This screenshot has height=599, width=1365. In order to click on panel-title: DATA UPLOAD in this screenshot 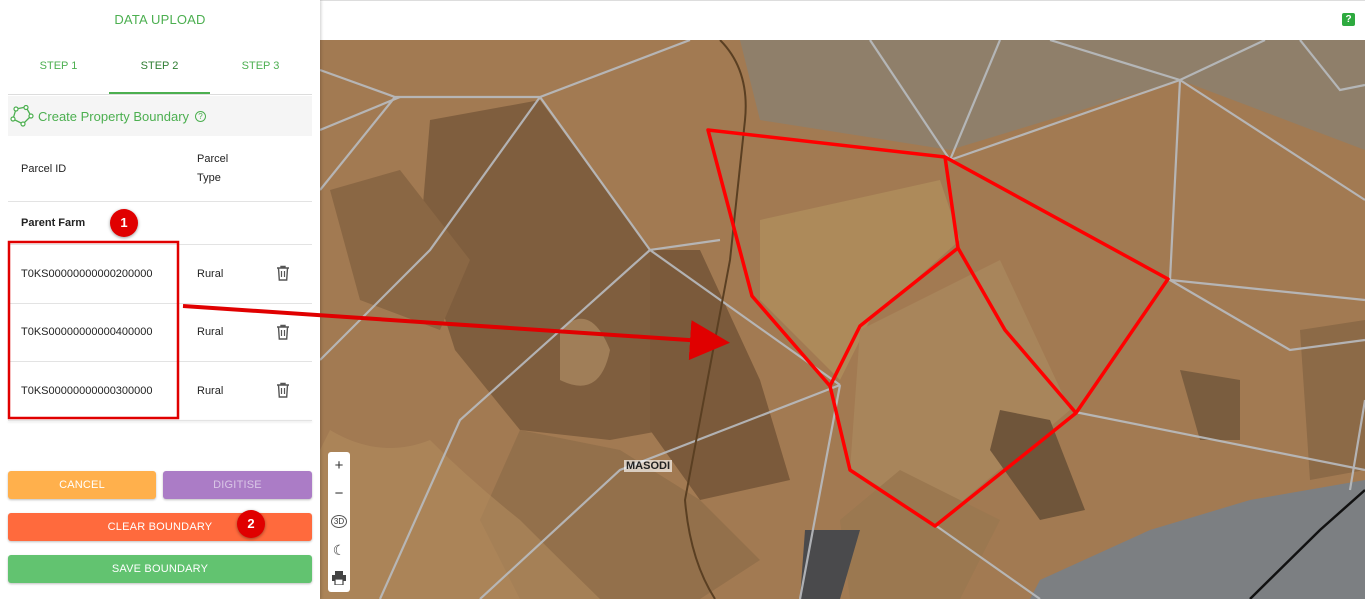, I will do `click(160, 19)`.